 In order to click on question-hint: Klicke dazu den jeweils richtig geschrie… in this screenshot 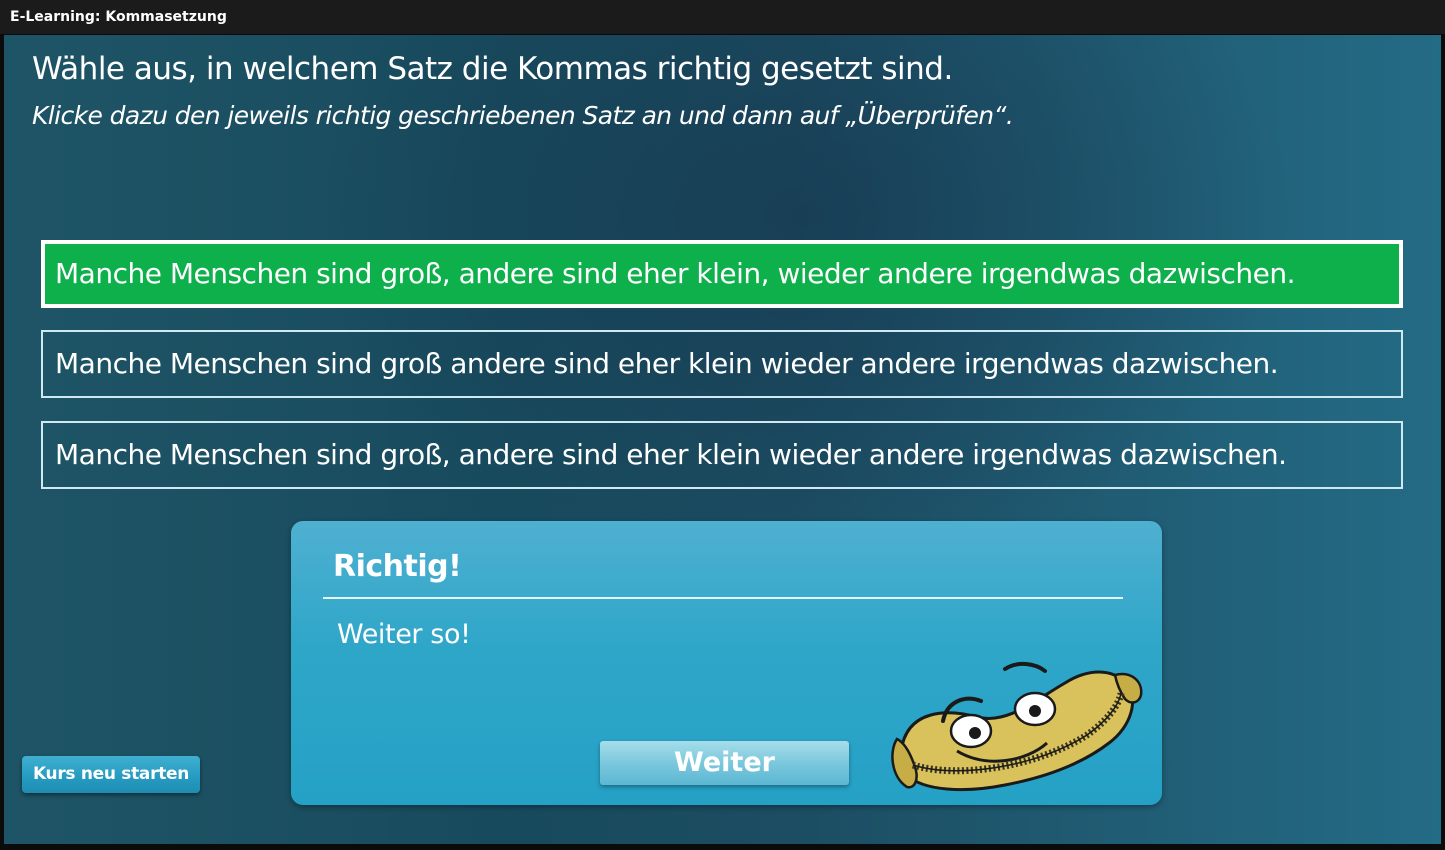, I will do `click(523, 115)`.